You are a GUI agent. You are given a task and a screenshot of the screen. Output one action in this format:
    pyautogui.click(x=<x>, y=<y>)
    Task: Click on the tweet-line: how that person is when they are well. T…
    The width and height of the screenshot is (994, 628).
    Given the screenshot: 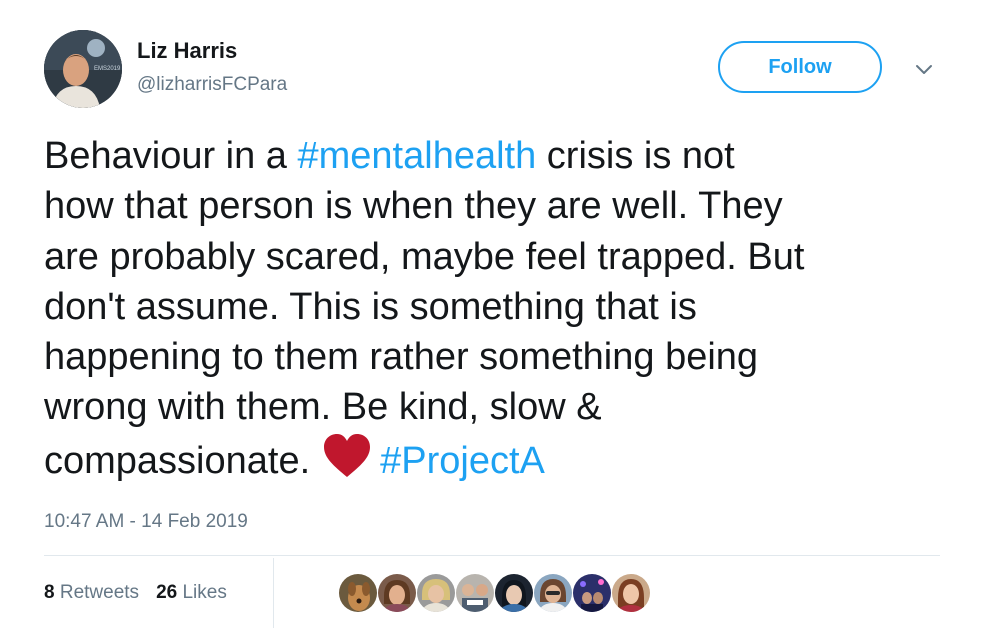 What is the action you would take?
    pyautogui.click(x=413, y=206)
    